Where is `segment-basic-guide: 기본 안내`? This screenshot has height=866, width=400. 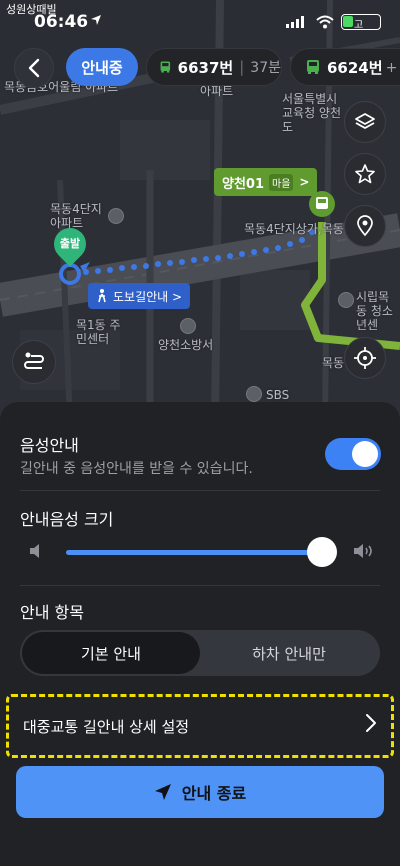 segment-basic-guide: 기본 안내 is located at coordinates (111, 653).